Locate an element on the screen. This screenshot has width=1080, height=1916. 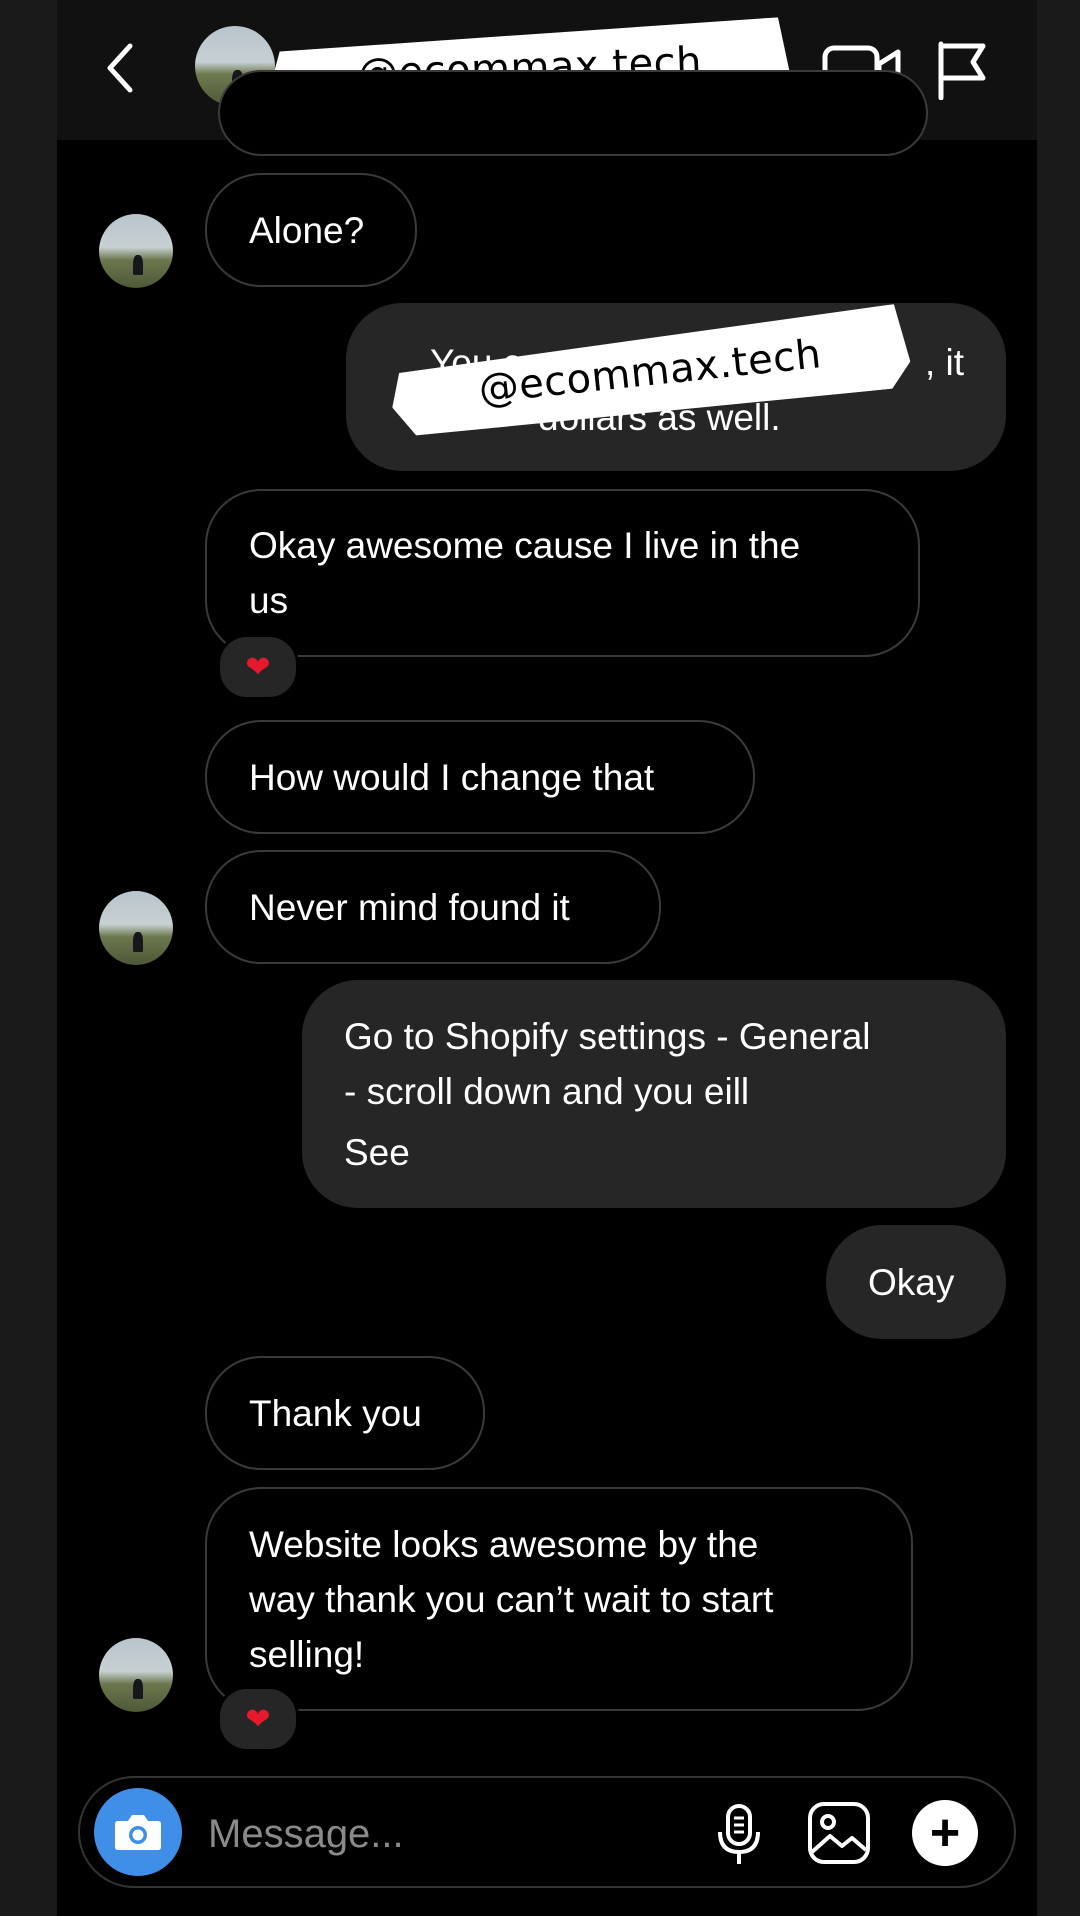
flag-icon is located at coordinates (962, 70).